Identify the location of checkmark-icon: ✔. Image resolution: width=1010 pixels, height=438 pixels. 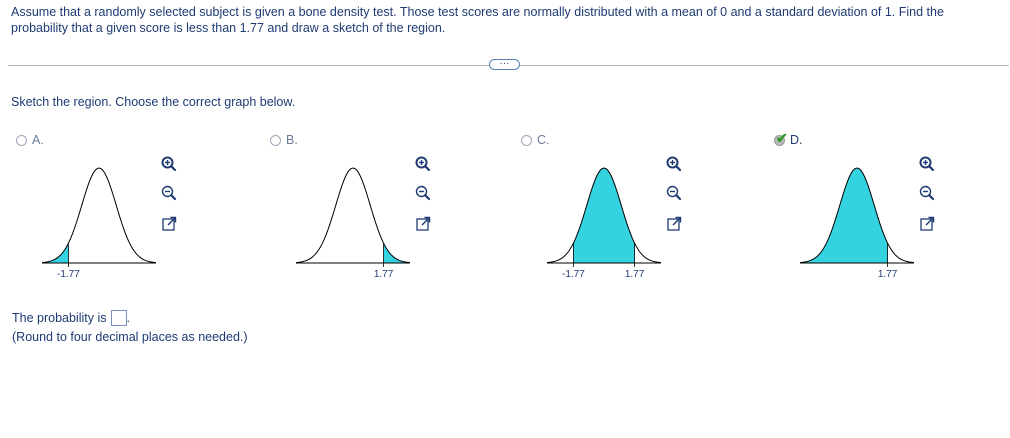
(782, 137).